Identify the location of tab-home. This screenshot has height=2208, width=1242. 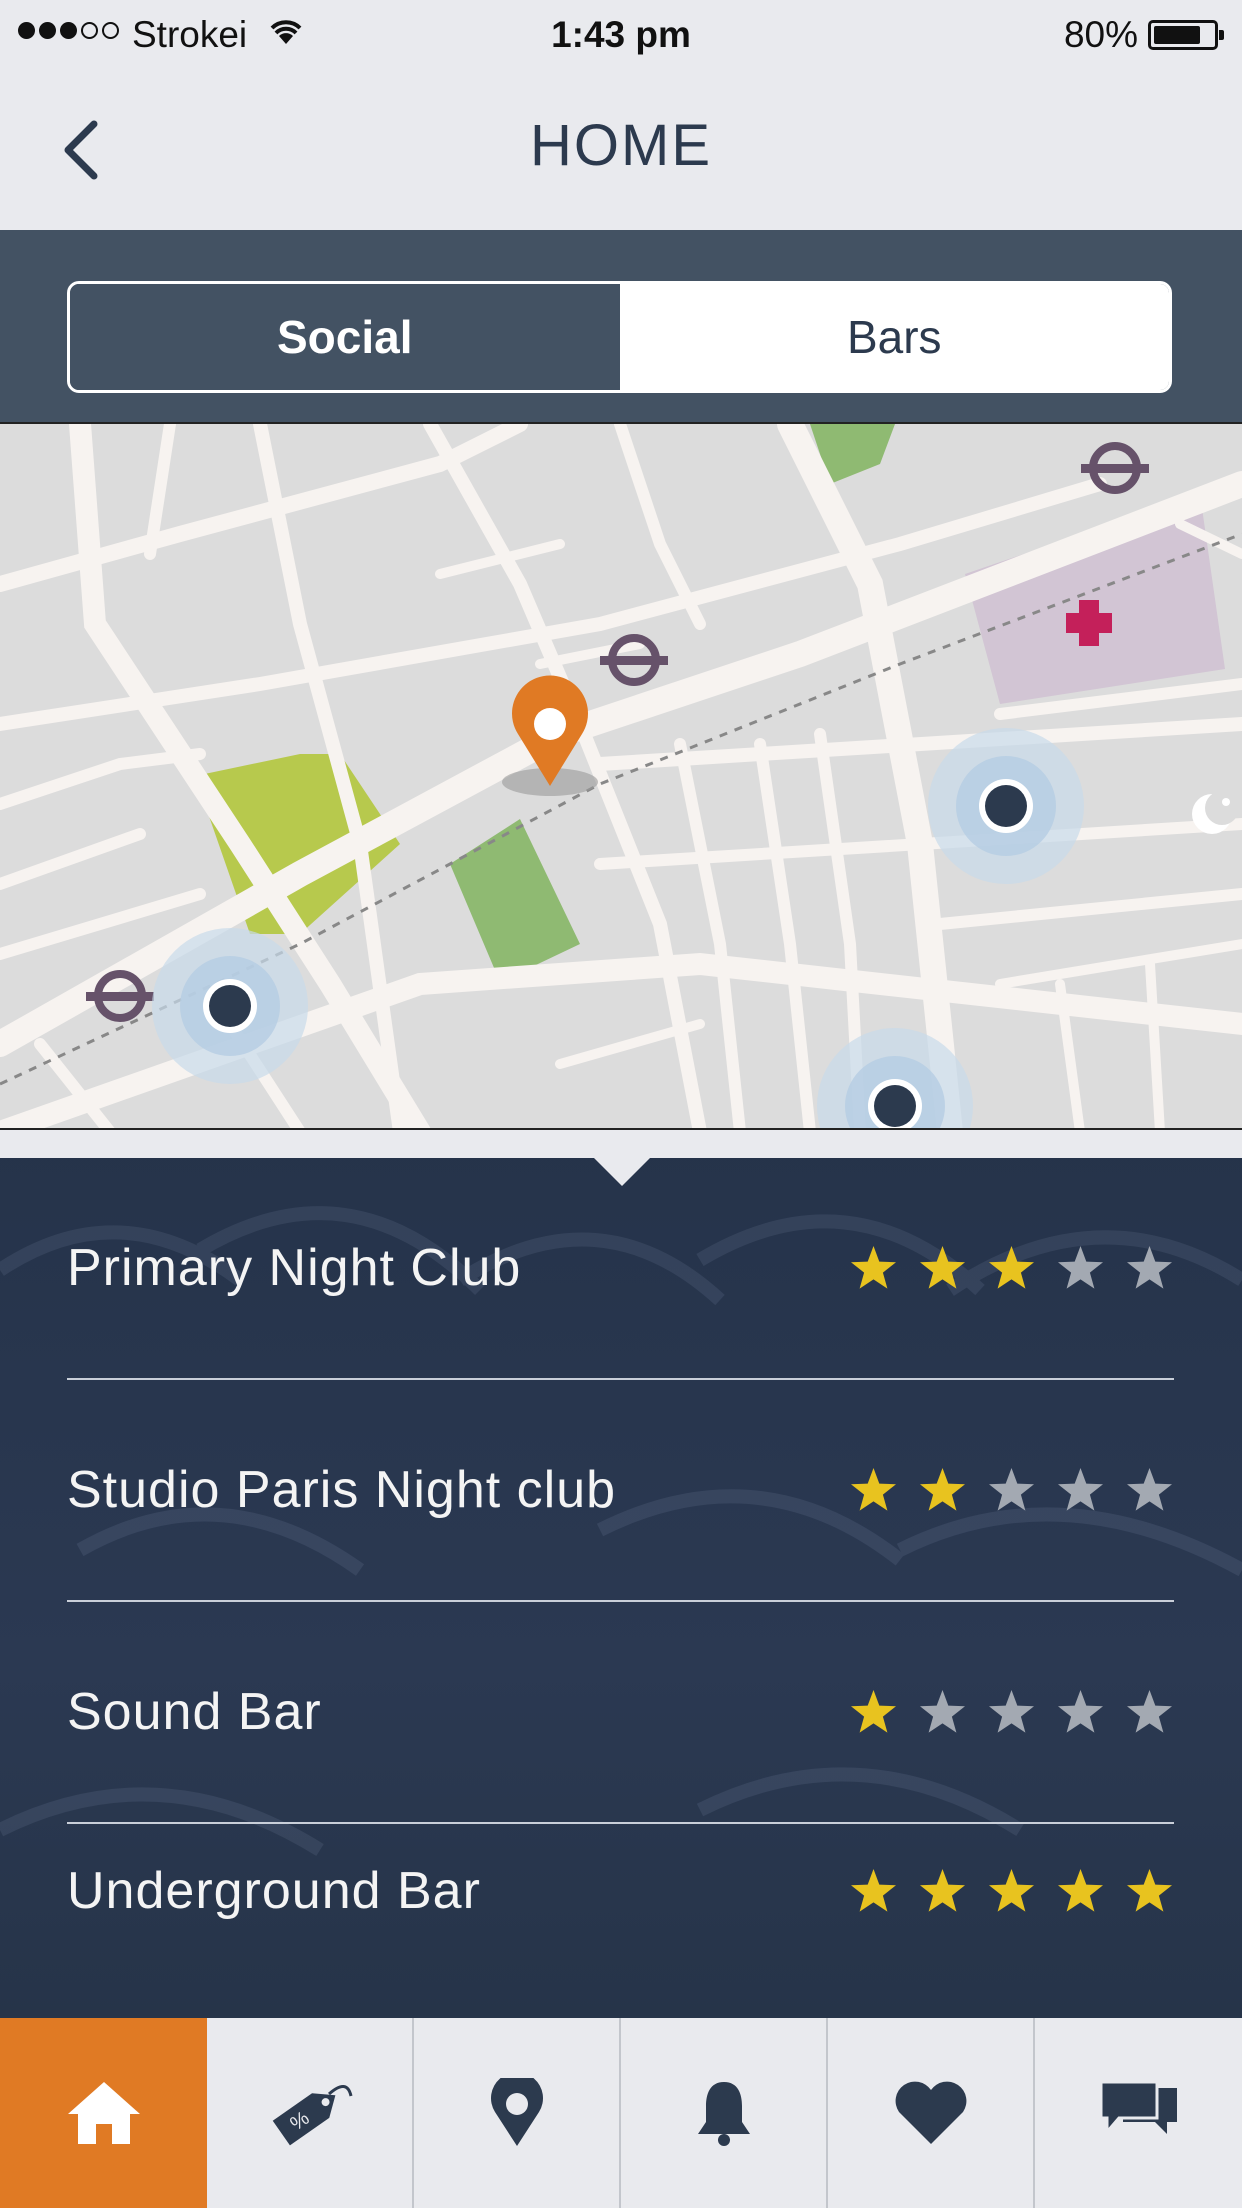
(103, 2113).